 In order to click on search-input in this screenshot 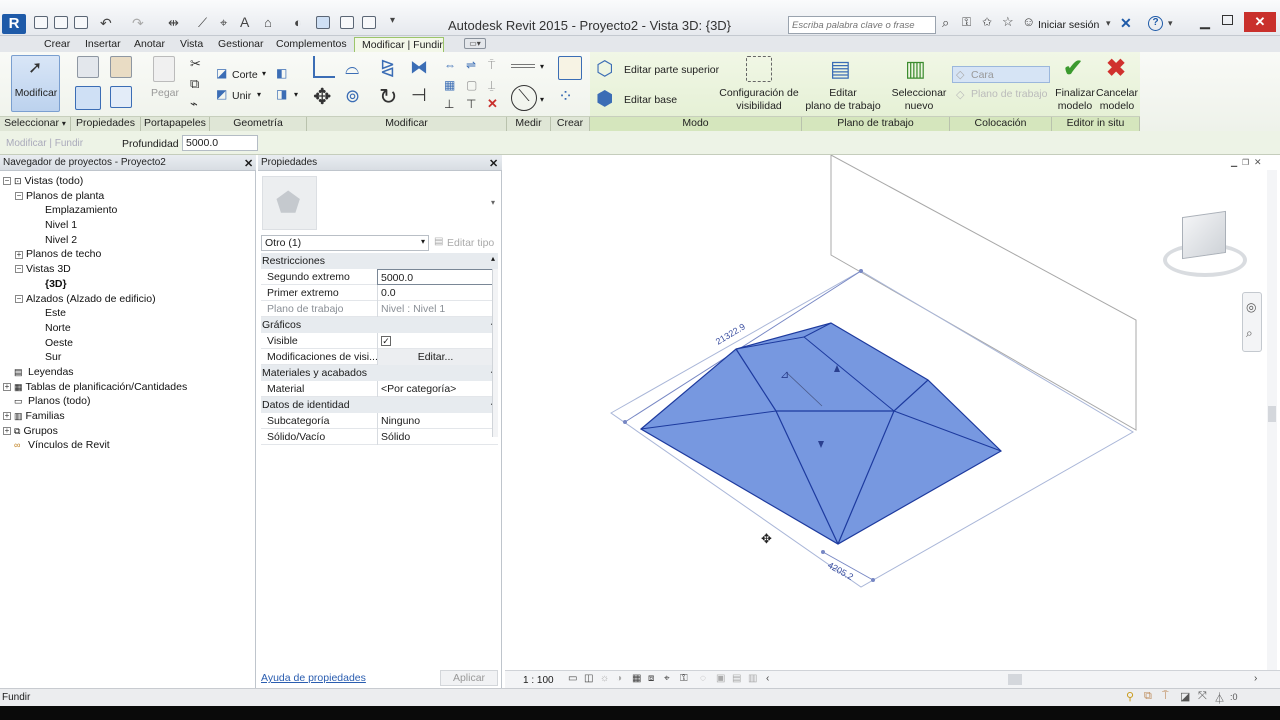, I will do `click(862, 25)`.